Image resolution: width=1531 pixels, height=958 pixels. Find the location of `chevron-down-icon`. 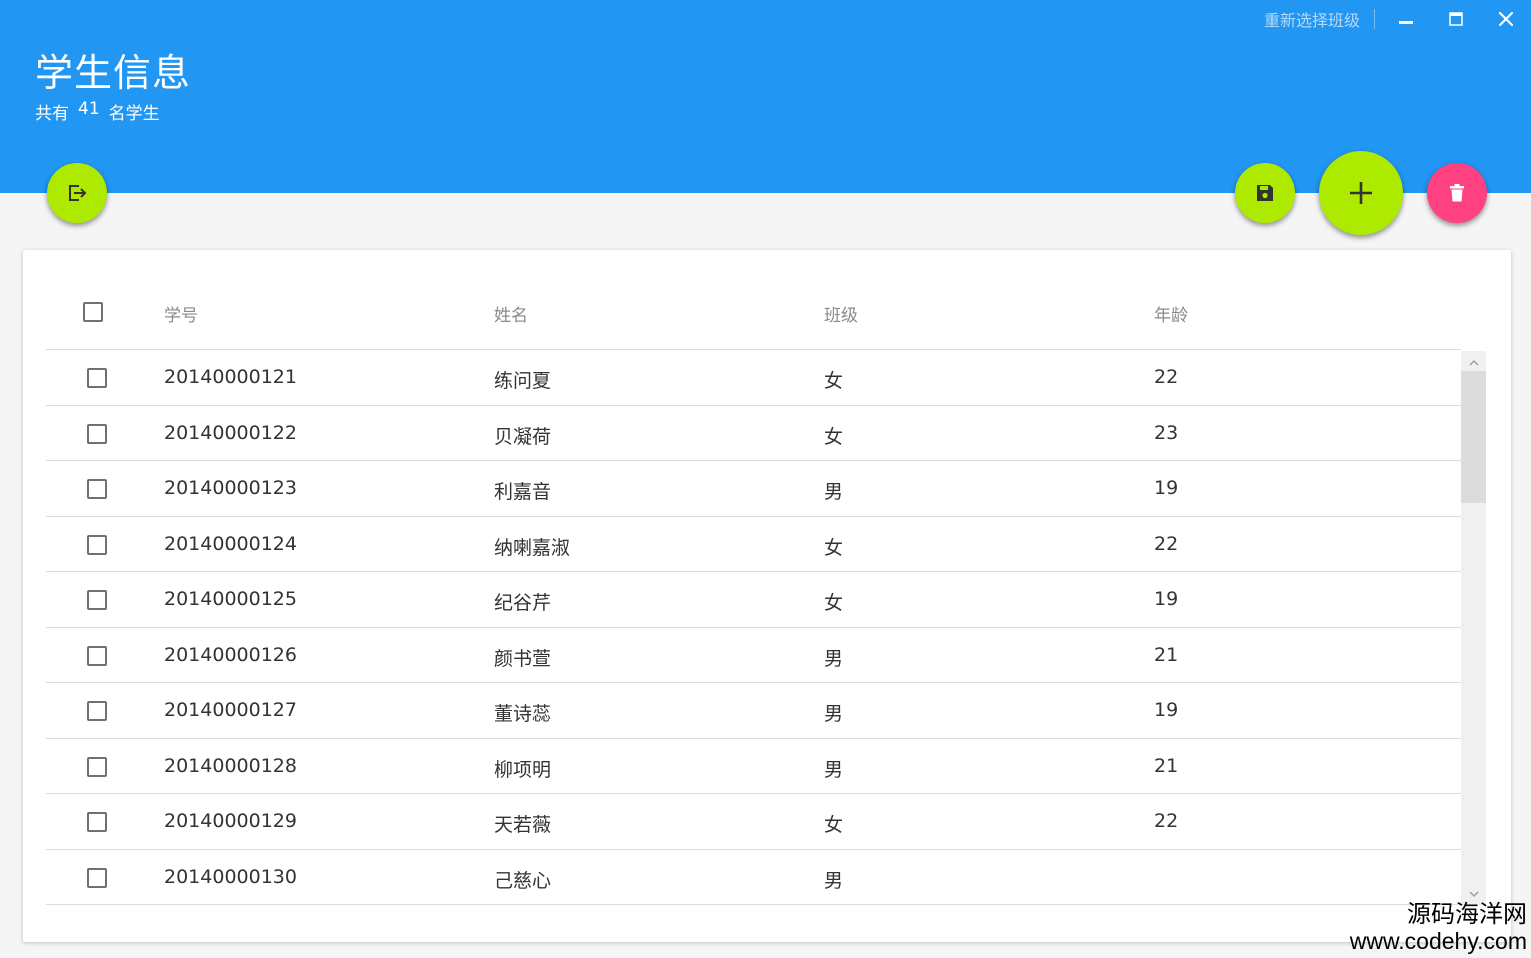

chevron-down-icon is located at coordinates (1473, 894).